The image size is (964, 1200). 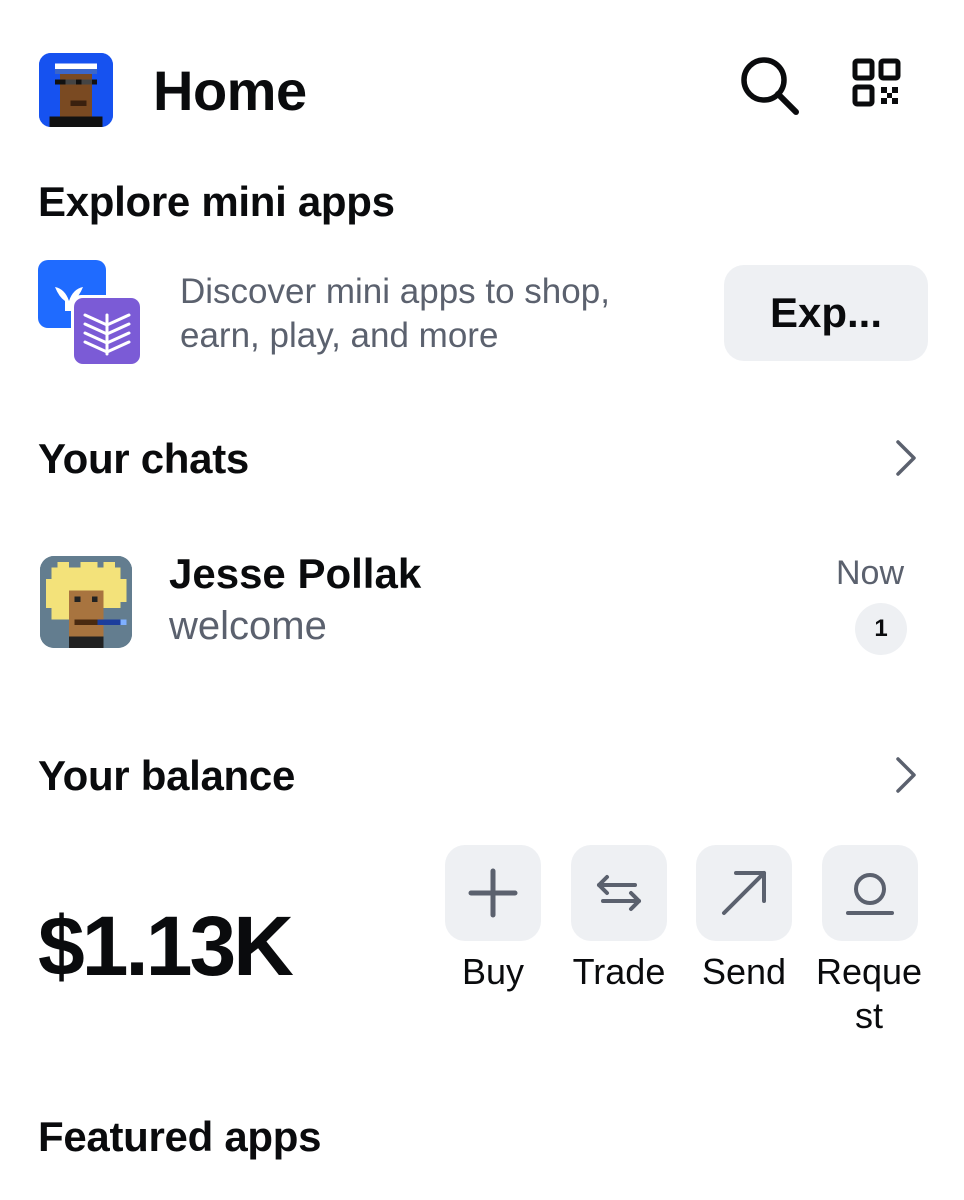 I want to click on page-title: Home, so click(x=230, y=90).